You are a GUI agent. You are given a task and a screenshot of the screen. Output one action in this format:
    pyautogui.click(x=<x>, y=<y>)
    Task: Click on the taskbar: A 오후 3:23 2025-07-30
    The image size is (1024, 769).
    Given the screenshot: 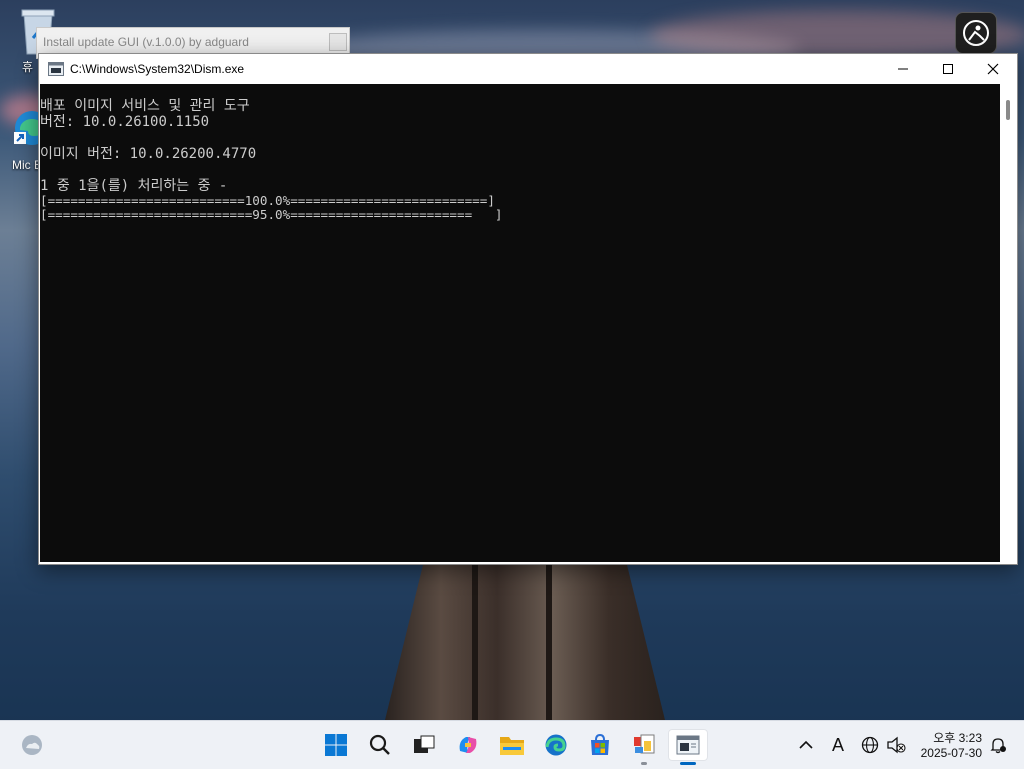 What is the action you would take?
    pyautogui.click(x=512, y=744)
    